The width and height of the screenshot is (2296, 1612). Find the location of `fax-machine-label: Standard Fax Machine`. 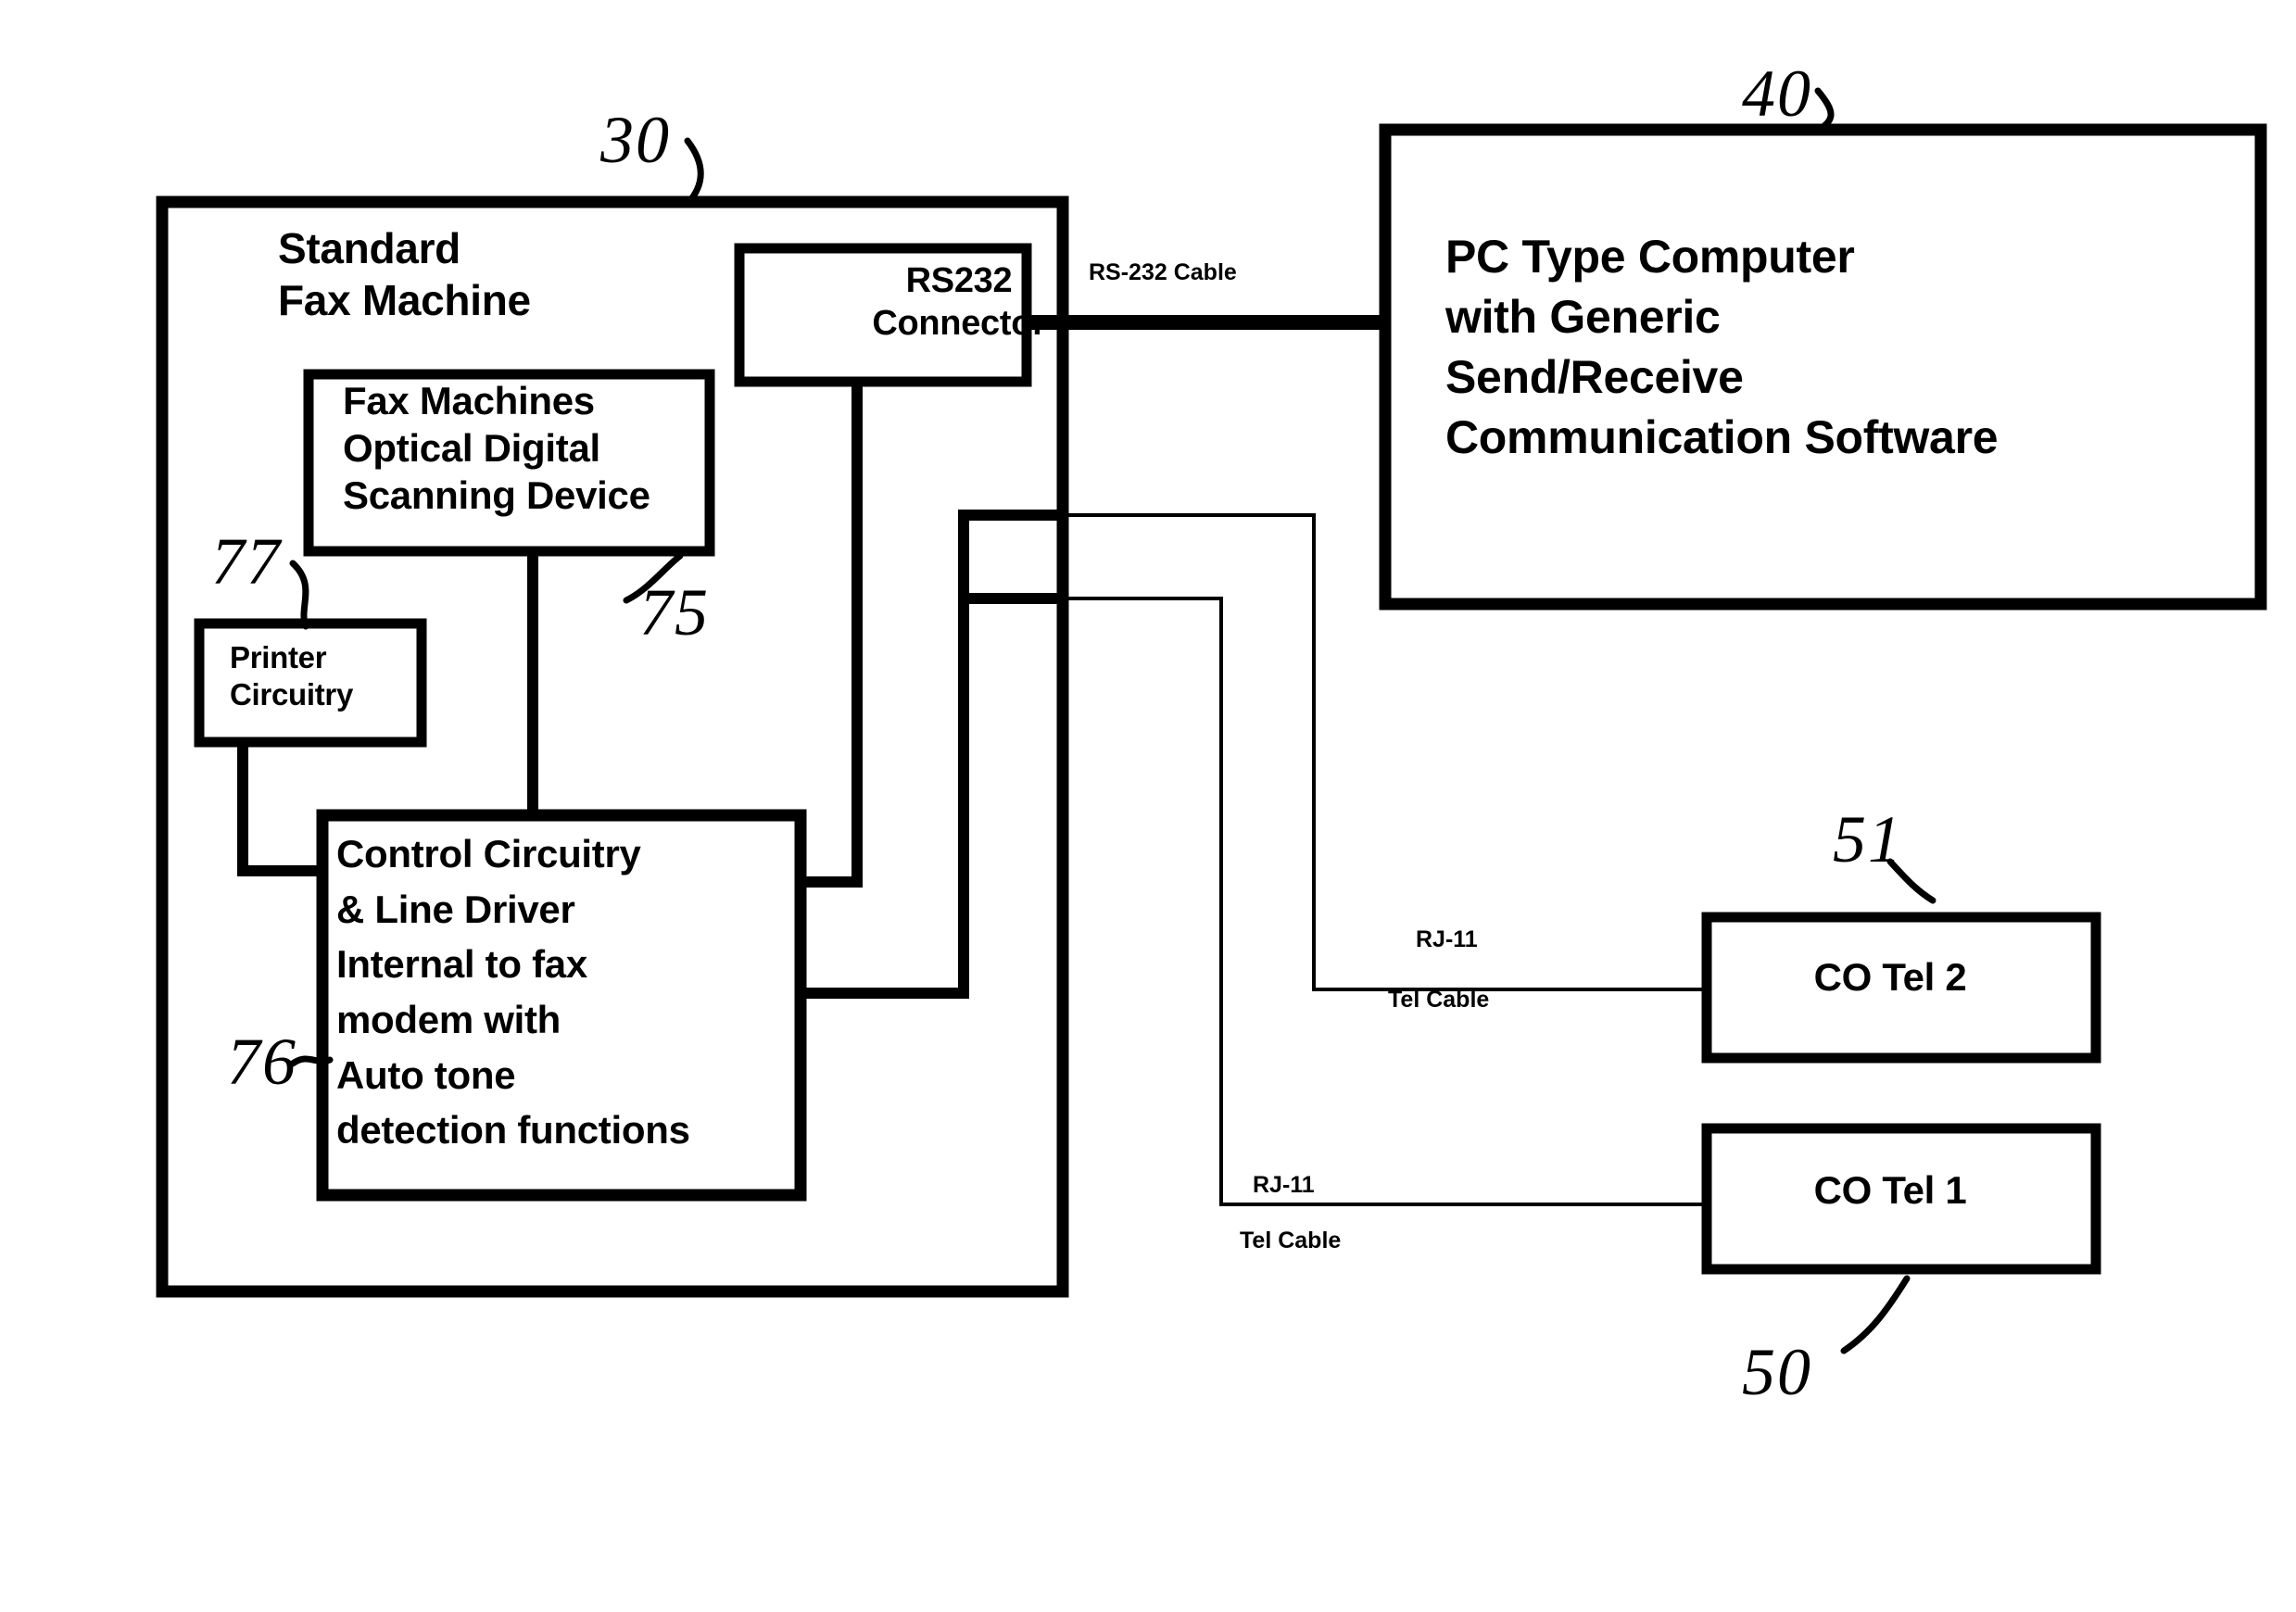

fax-machine-label: Standard Fax Machine is located at coordinates (405, 274).